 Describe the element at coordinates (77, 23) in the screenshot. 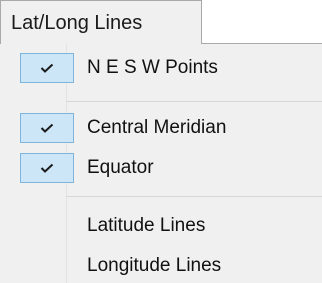

I see `tab-label: Lat/Long Lines` at that location.